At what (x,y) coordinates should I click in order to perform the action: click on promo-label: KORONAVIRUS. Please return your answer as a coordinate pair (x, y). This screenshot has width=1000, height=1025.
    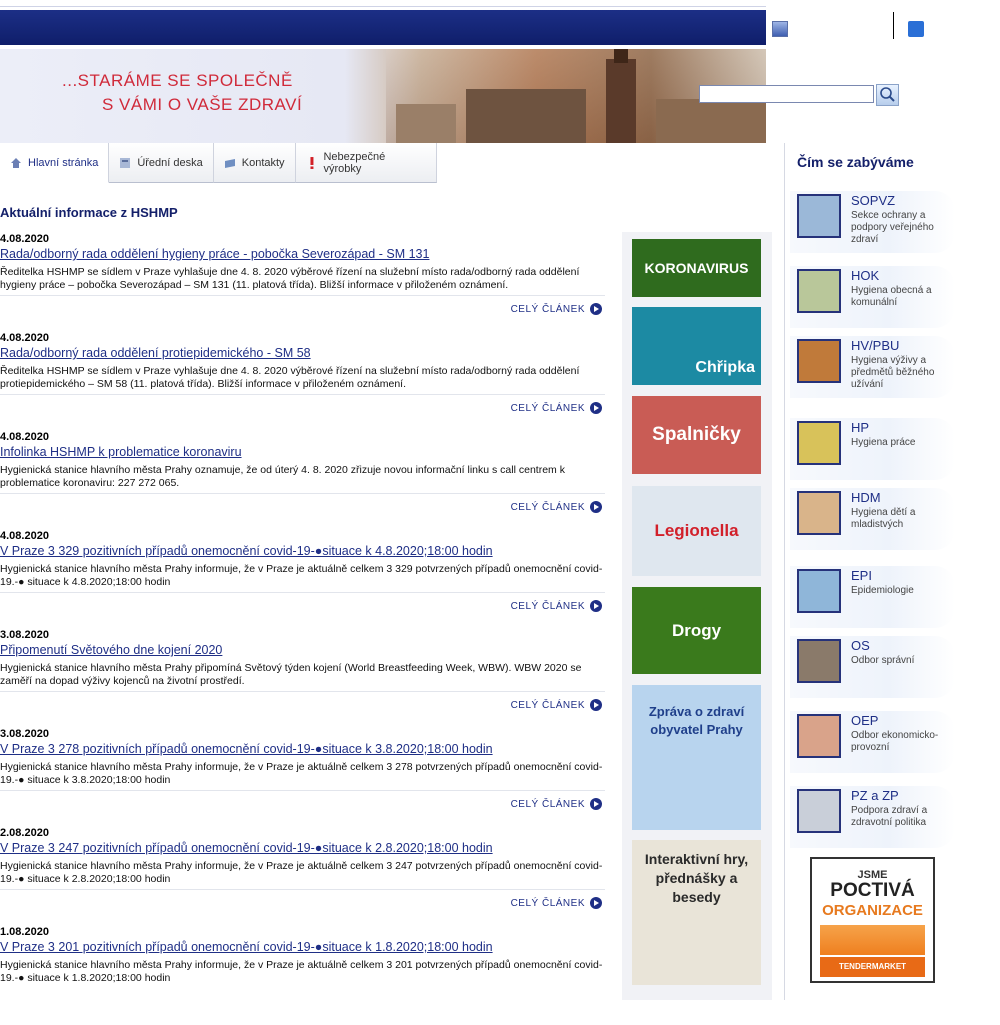
    Looking at the image, I should click on (696, 268).